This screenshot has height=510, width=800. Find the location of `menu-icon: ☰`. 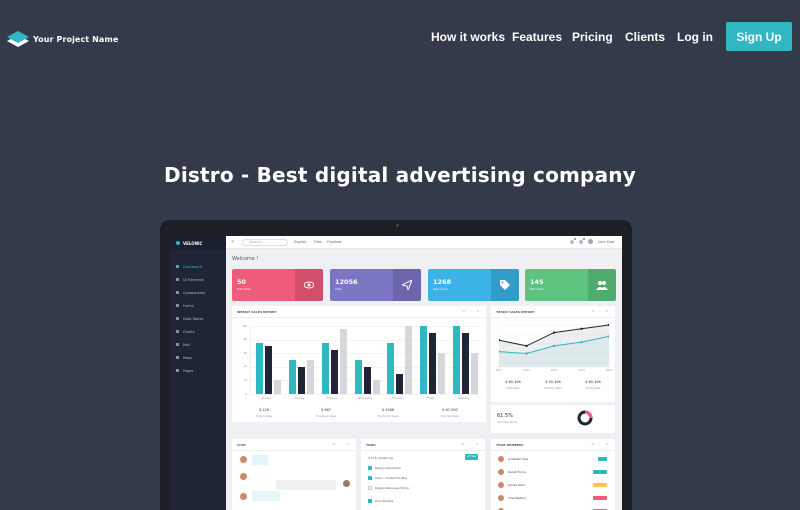

menu-icon: ☰ is located at coordinates (233, 242).